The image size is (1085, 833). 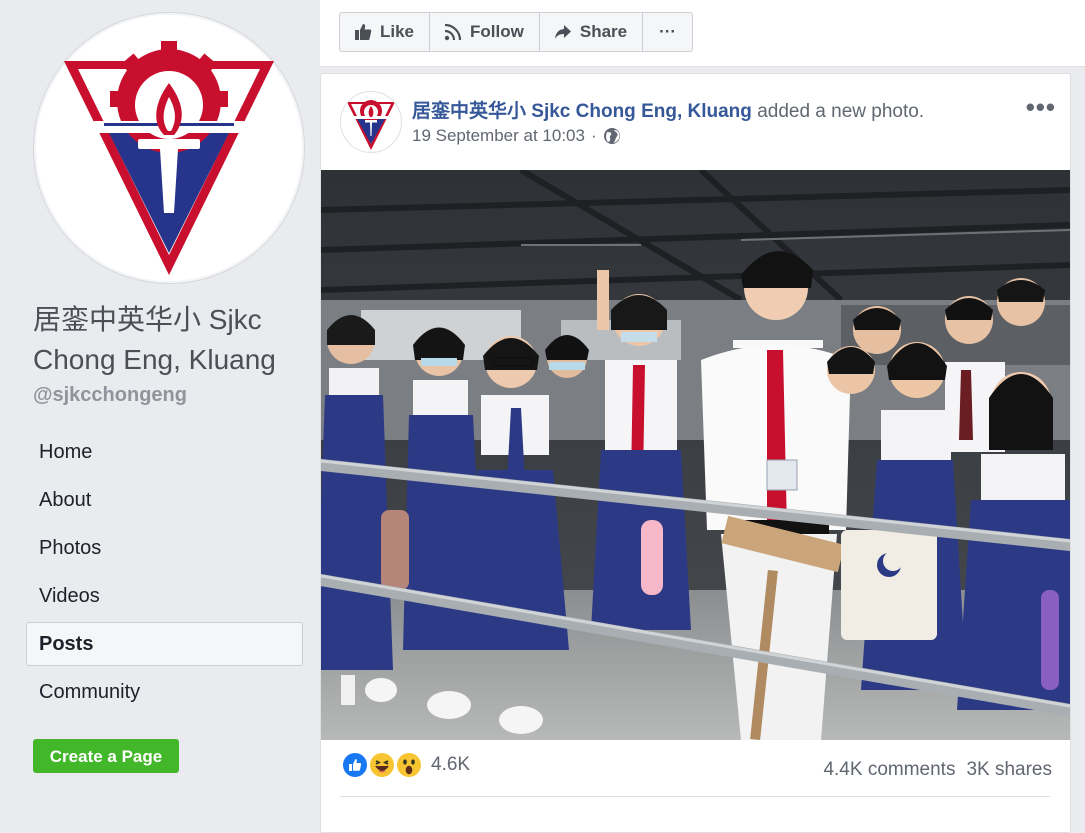 What do you see at coordinates (450, 765) in the screenshot?
I see `reaction-count: 4.6K` at bounding box center [450, 765].